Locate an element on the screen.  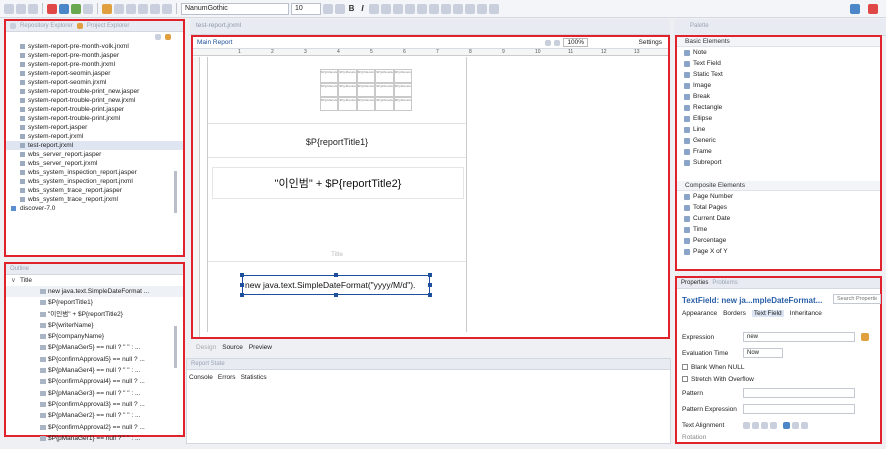
tree-item: system-report-seomin.jrxml is located at coordinates (94, 82).